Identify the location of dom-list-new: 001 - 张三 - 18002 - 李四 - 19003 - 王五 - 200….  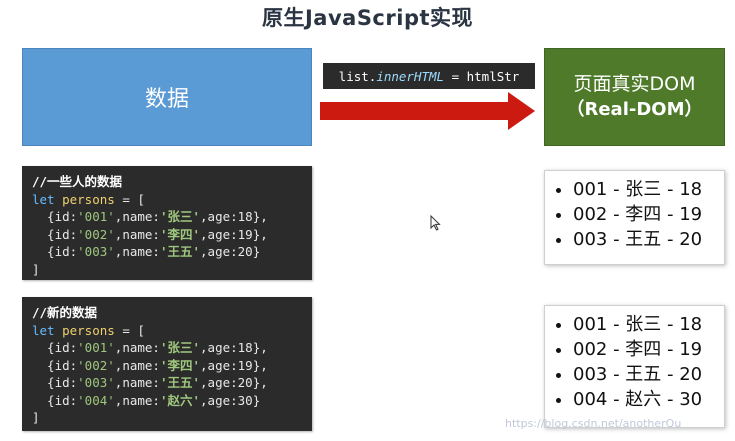
(634, 366).